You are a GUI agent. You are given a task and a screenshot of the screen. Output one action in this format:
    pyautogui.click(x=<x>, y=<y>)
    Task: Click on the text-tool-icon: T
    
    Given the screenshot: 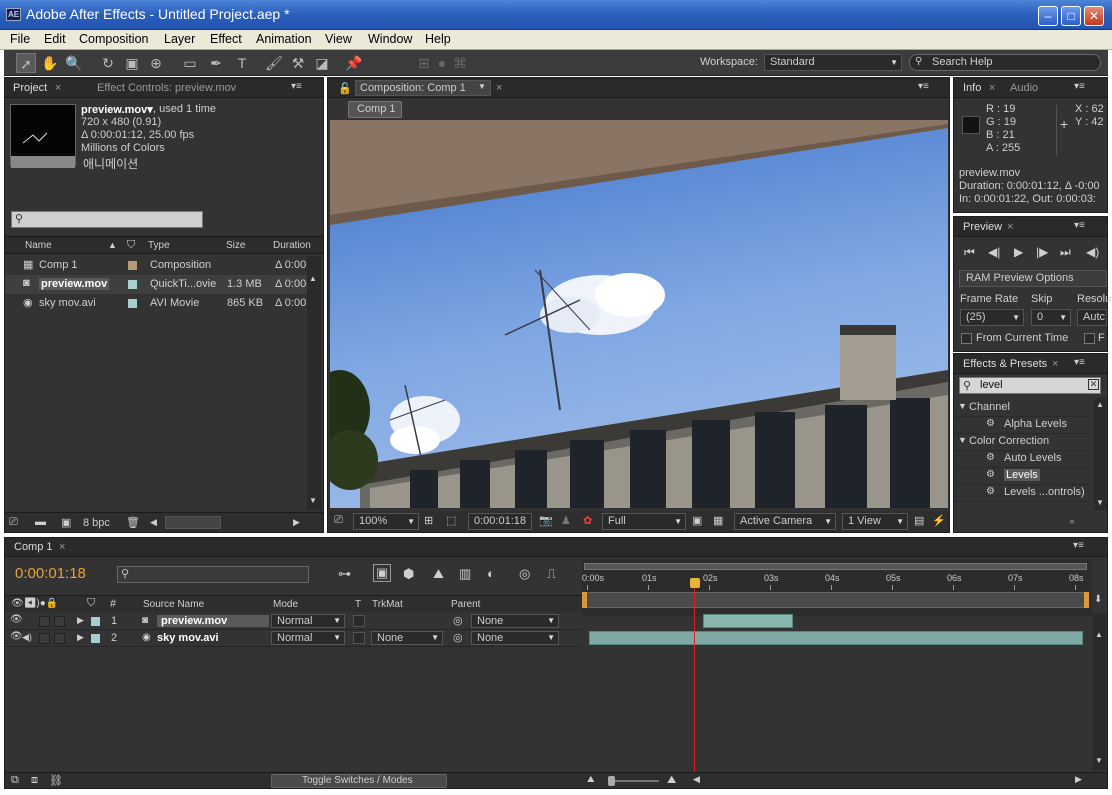 What is the action you would take?
    pyautogui.click(x=242, y=63)
    